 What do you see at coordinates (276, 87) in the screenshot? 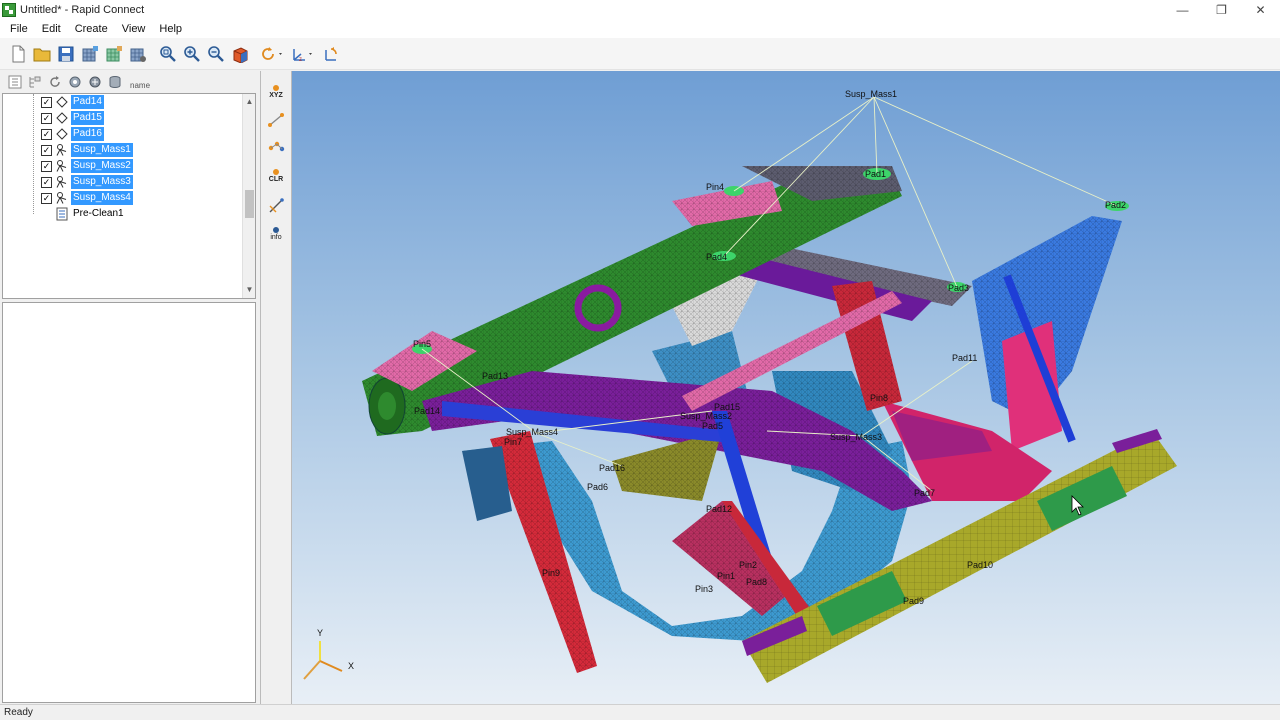
I see `xyz-icon` at bounding box center [276, 87].